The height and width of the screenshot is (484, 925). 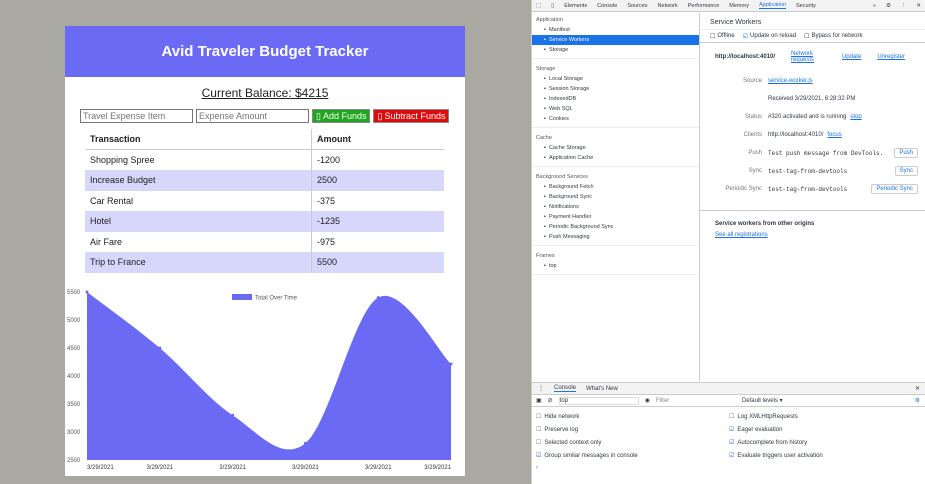 What do you see at coordinates (565, 388) in the screenshot?
I see `console-tab: Console` at bounding box center [565, 388].